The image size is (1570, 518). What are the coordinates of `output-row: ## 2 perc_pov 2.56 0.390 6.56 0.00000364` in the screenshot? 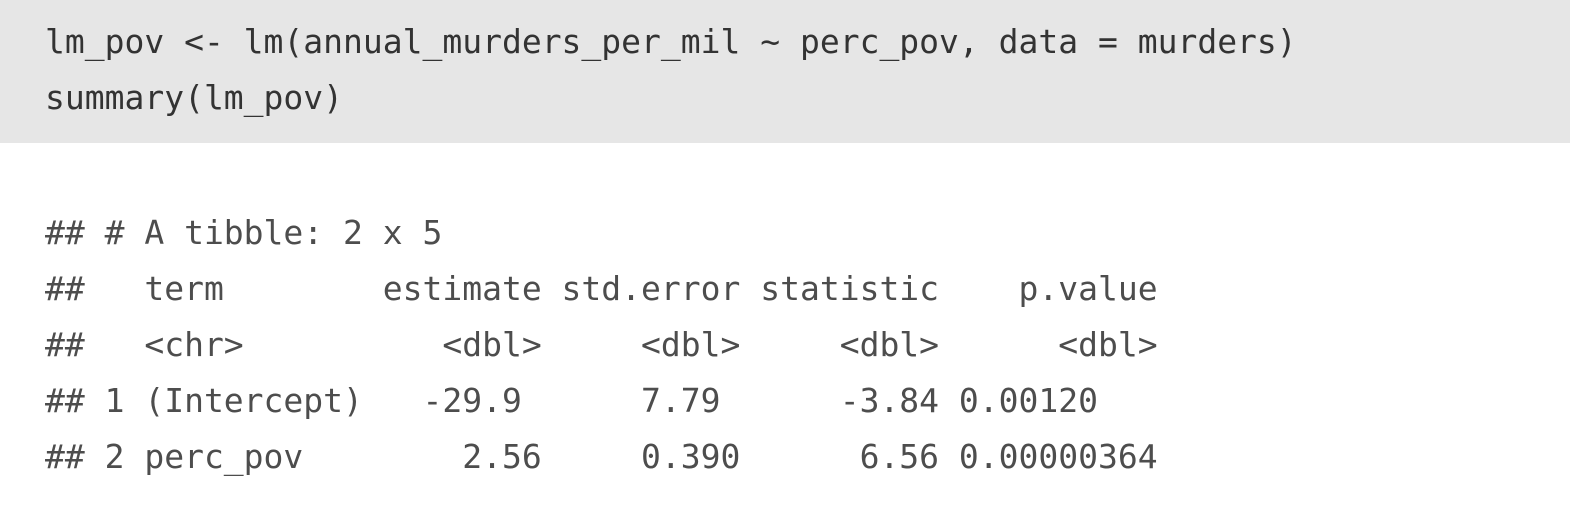 It's located at (601, 456).